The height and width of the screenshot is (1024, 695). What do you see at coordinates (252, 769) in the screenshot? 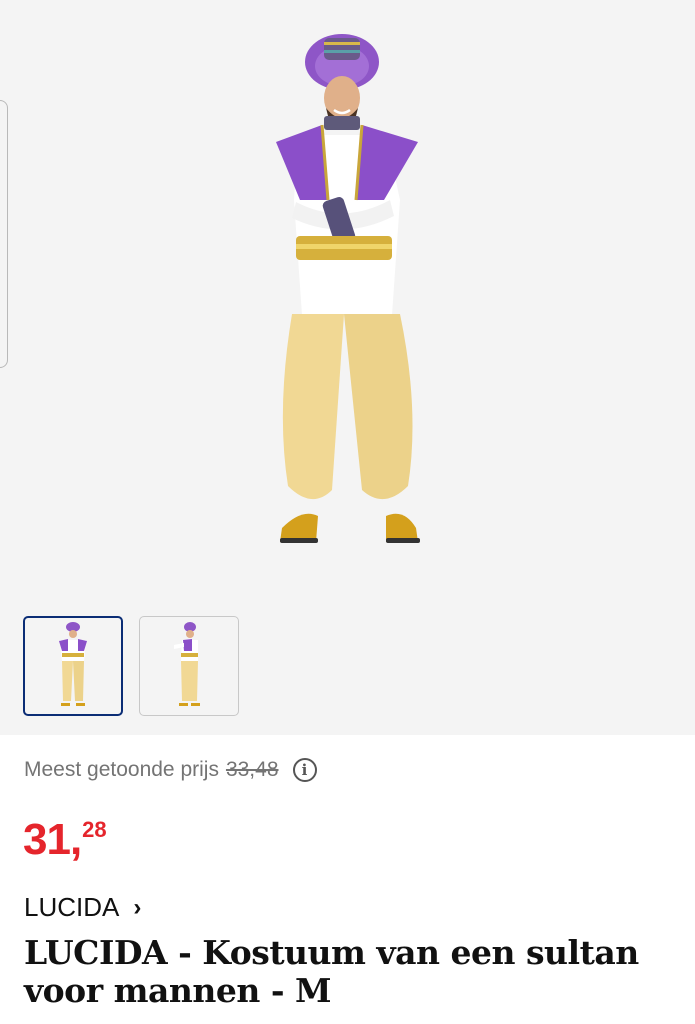
I see `reference-price-value: 33,48` at bounding box center [252, 769].